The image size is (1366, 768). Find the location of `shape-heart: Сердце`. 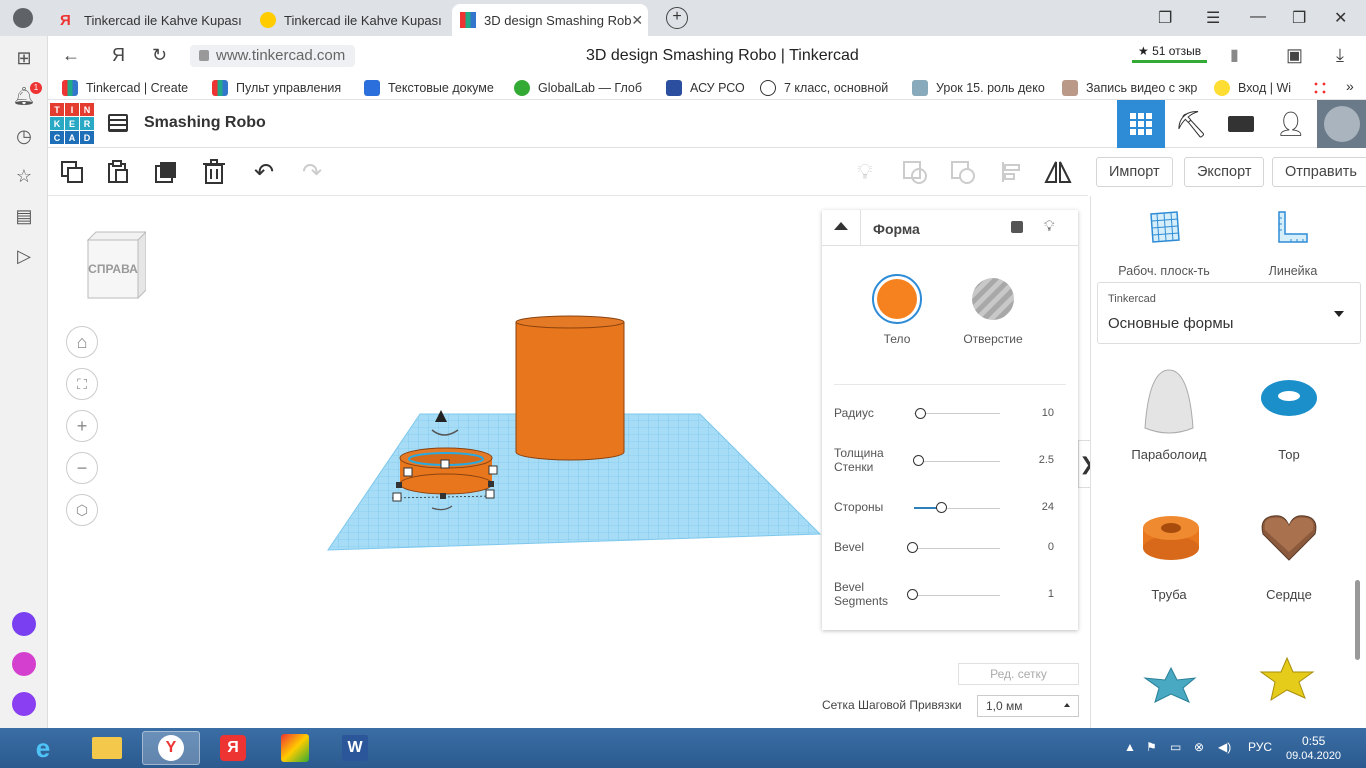

shape-heart: Сердце is located at coordinates (1289, 554).